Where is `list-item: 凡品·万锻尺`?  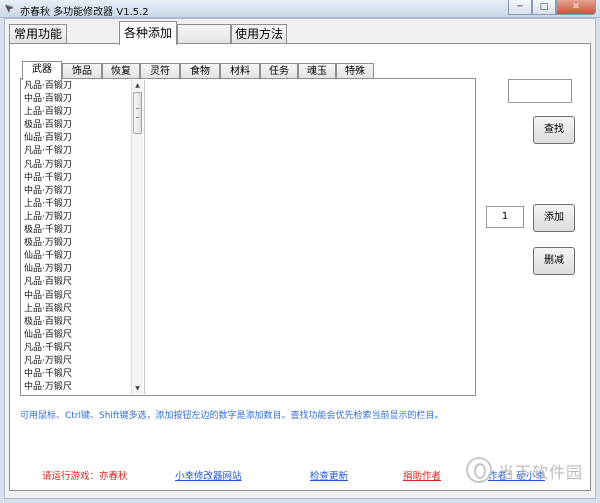 list-item: 凡品·万锻尺 is located at coordinates (76, 361).